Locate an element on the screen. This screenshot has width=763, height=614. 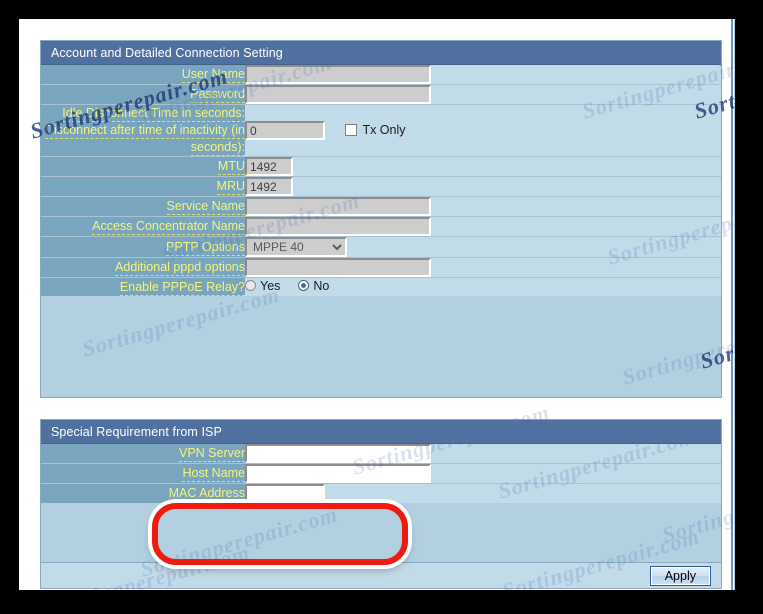
label-cell-additional-pppd: Additional pppd options is located at coordinates (143, 267).